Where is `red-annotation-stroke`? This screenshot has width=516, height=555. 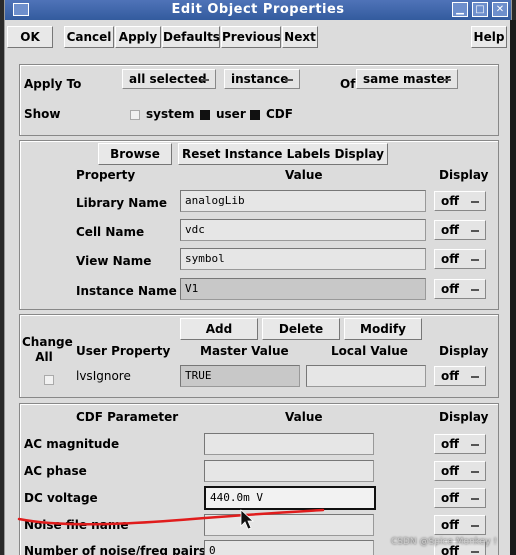 red-annotation-stroke is located at coordinates (171, 517).